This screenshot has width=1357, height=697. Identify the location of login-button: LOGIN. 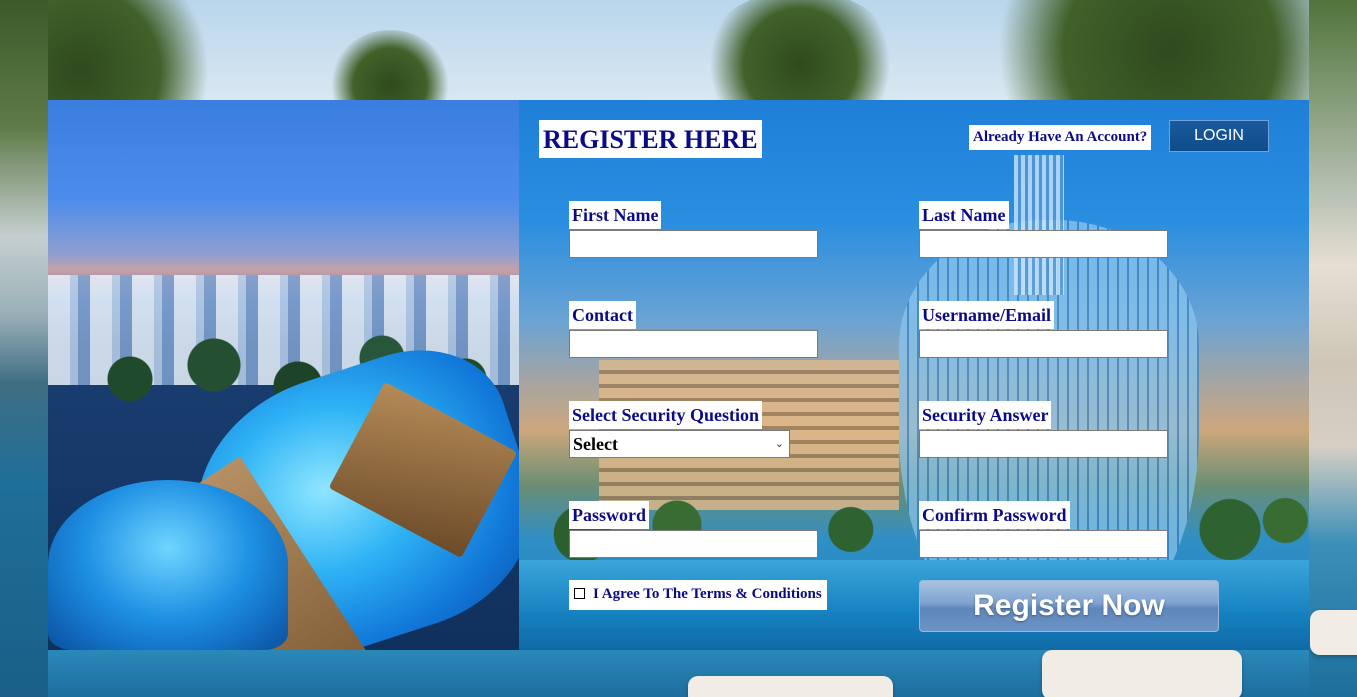
(1219, 136).